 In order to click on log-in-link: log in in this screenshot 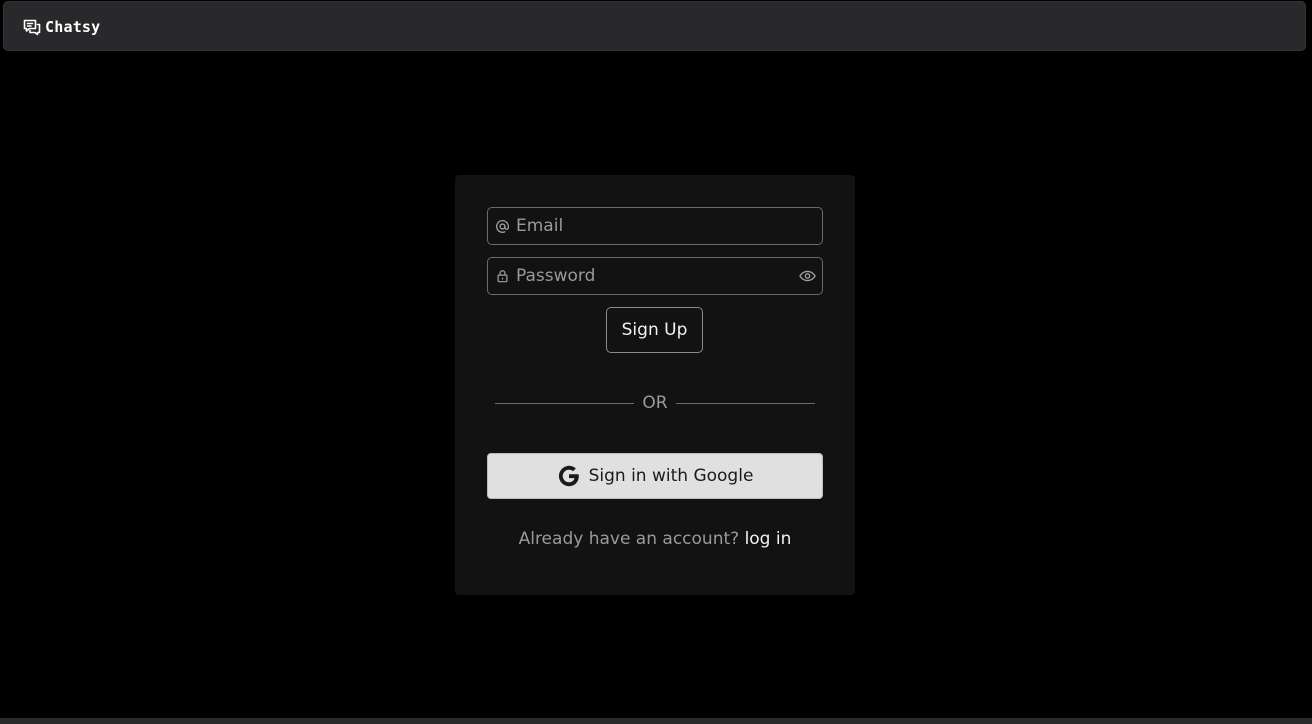, I will do `click(768, 539)`.